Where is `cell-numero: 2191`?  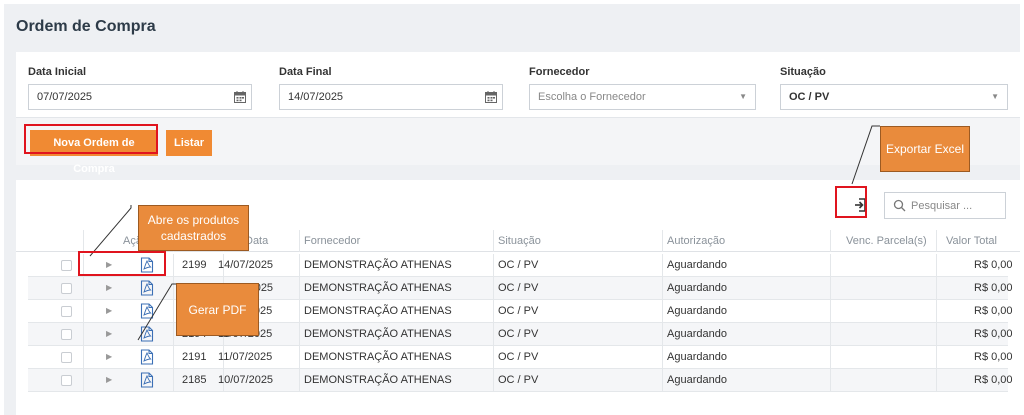
cell-numero: 2191 is located at coordinates (194, 357).